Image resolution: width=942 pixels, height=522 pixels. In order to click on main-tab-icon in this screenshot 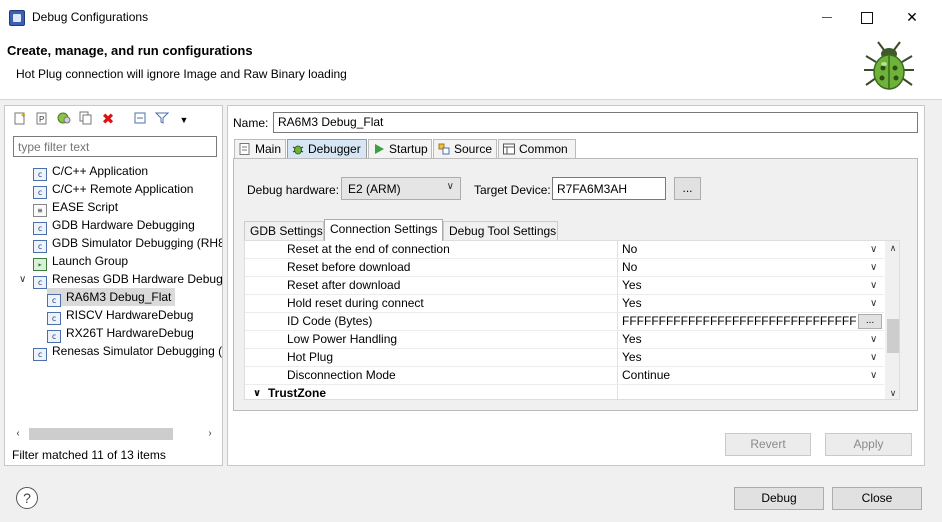, I will do `click(244, 149)`.